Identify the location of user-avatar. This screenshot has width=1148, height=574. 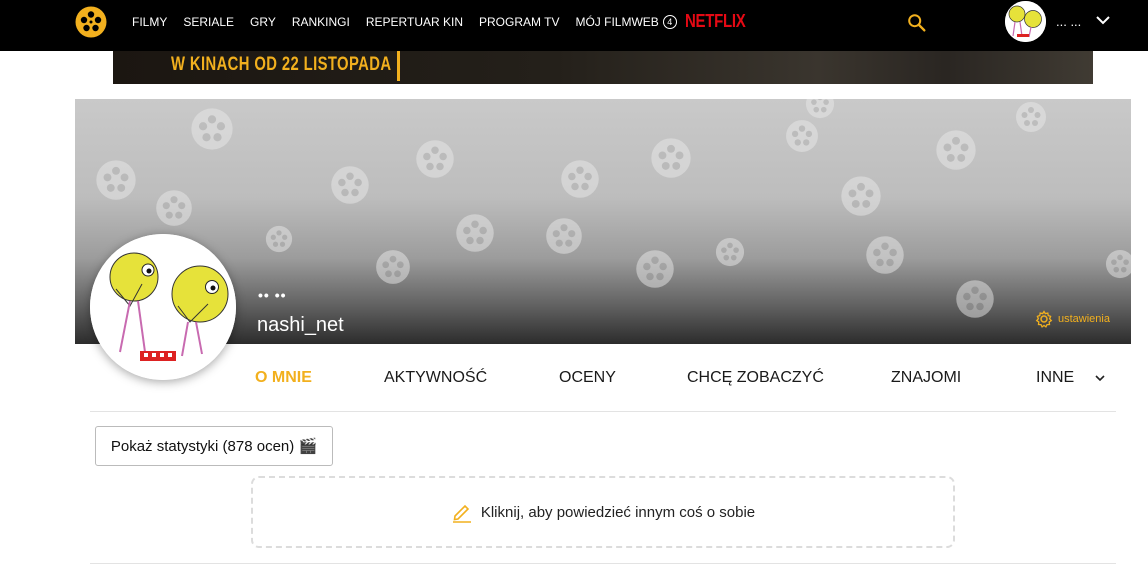
(1025, 21).